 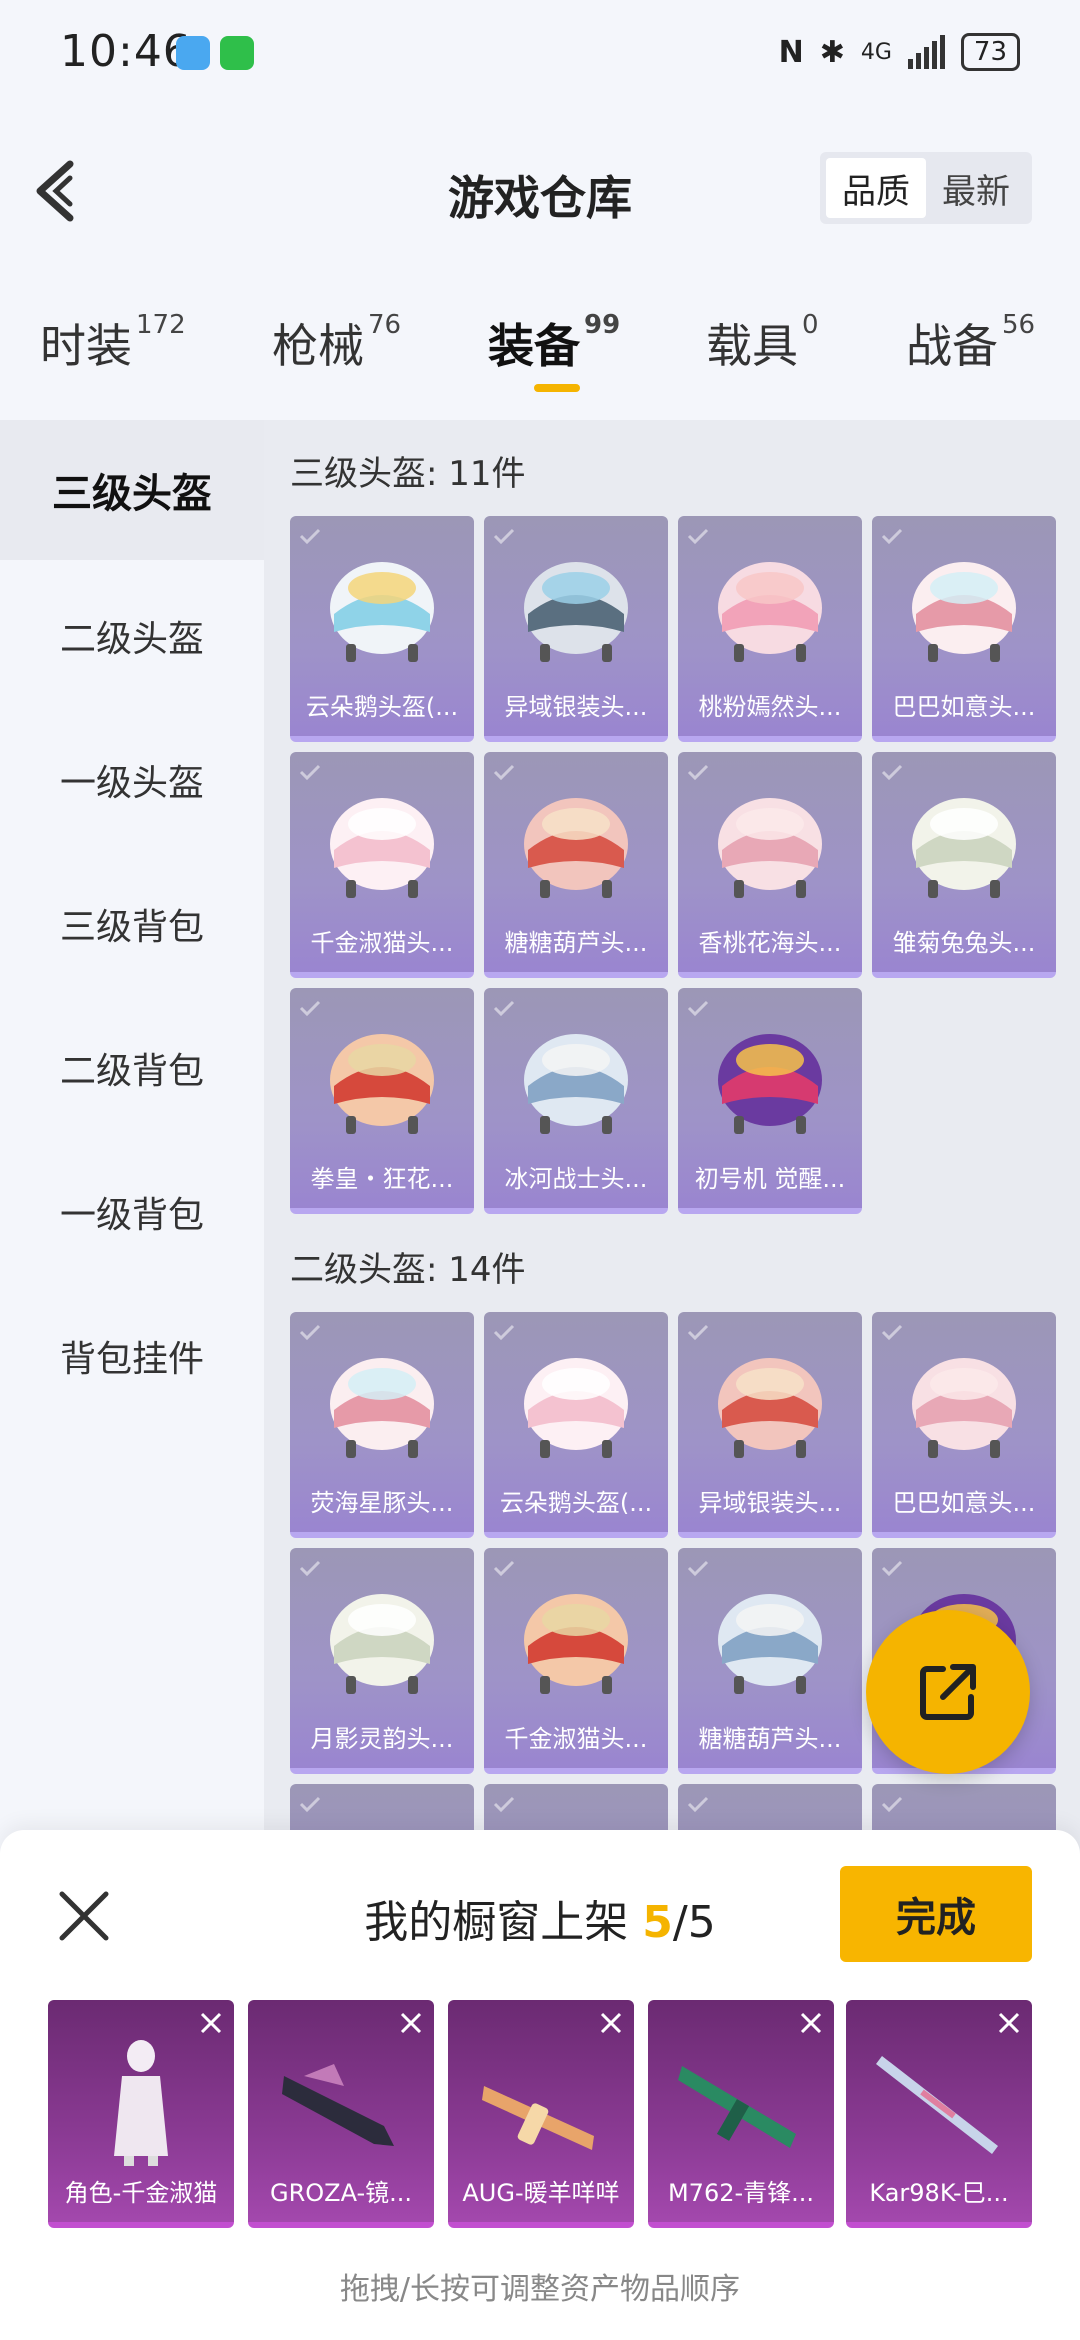 I want to click on tab-guns: 枪械 76, so click(x=336, y=343).